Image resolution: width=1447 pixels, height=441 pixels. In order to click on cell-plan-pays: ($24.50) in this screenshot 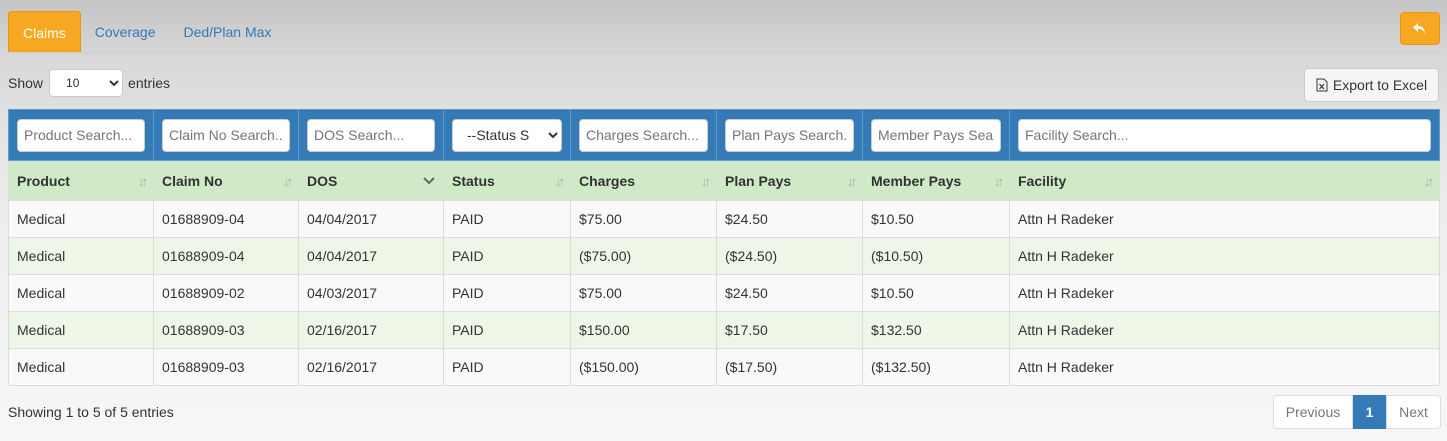, I will do `click(789, 256)`.